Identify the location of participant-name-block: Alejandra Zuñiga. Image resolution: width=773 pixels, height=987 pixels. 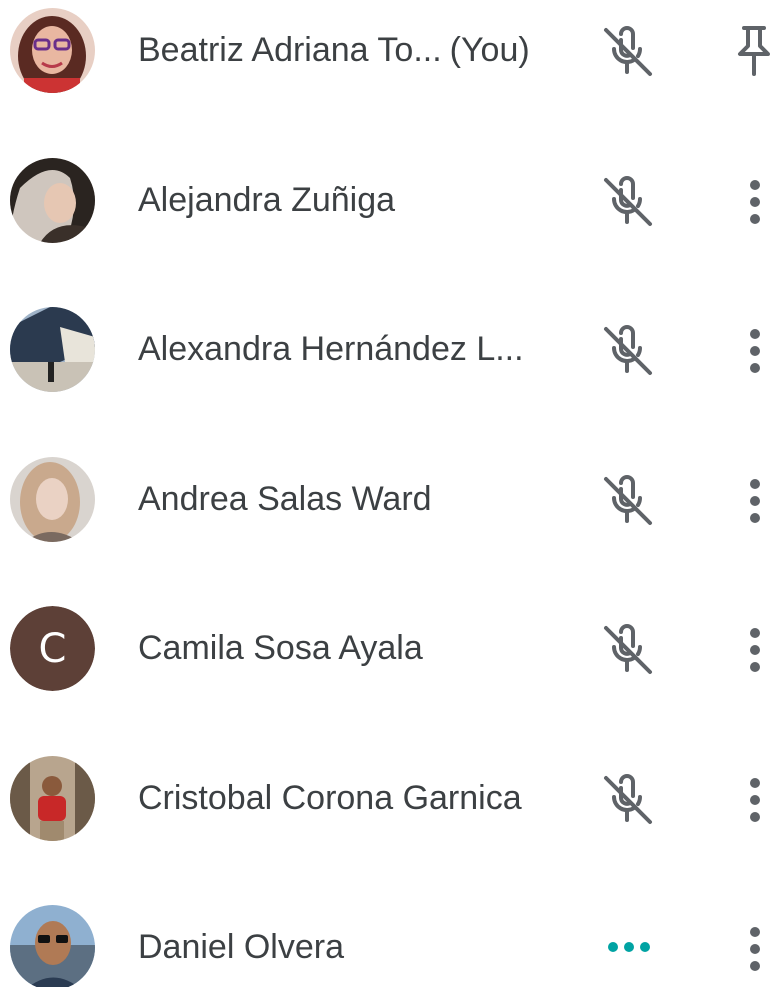
(266, 200).